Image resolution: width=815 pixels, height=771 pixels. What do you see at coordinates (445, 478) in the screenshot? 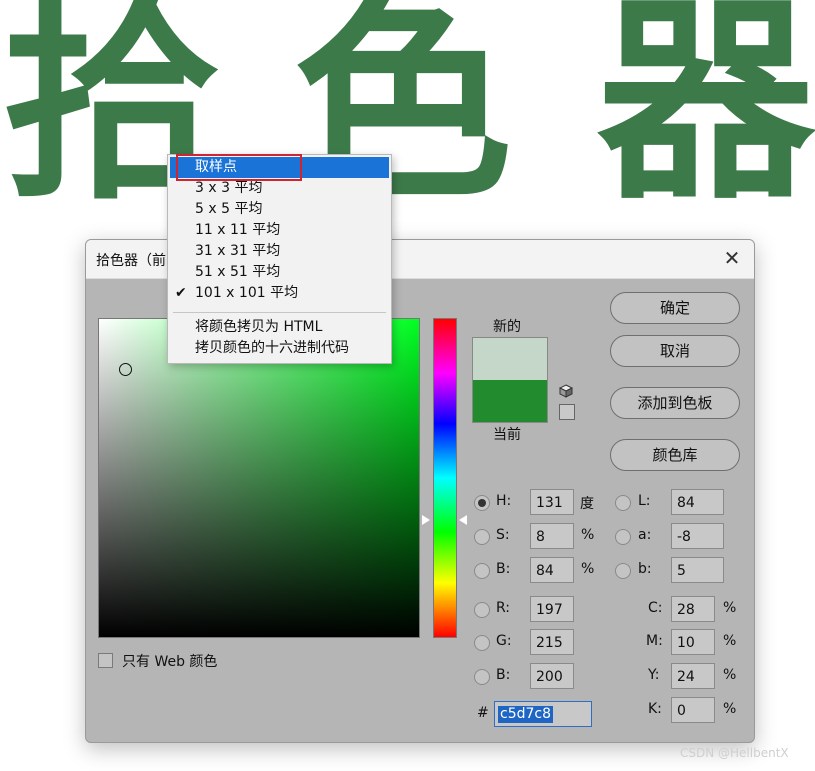
I see `hue-slider` at bounding box center [445, 478].